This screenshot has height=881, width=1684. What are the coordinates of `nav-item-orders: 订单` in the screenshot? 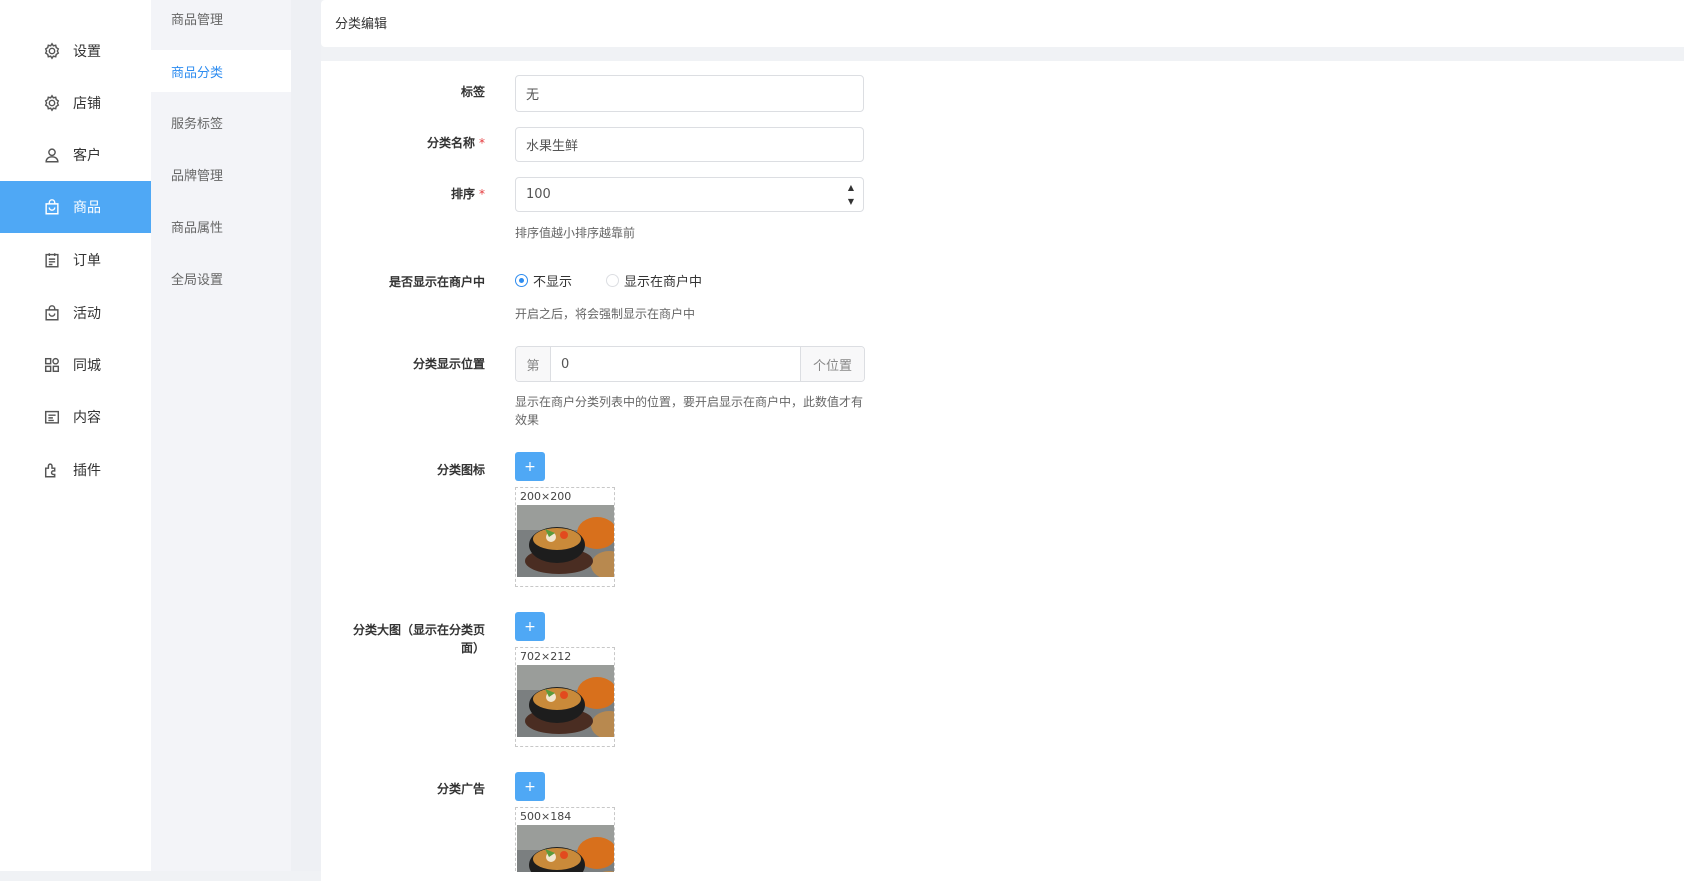 It's located at (75, 260).